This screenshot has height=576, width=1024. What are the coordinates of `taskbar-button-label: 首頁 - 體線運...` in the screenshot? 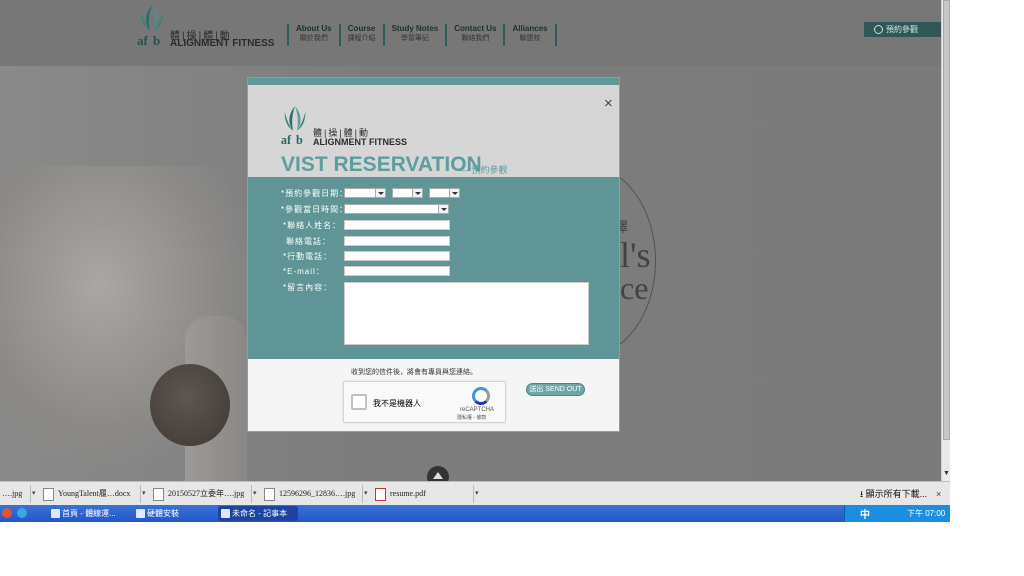 It's located at (89, 513).